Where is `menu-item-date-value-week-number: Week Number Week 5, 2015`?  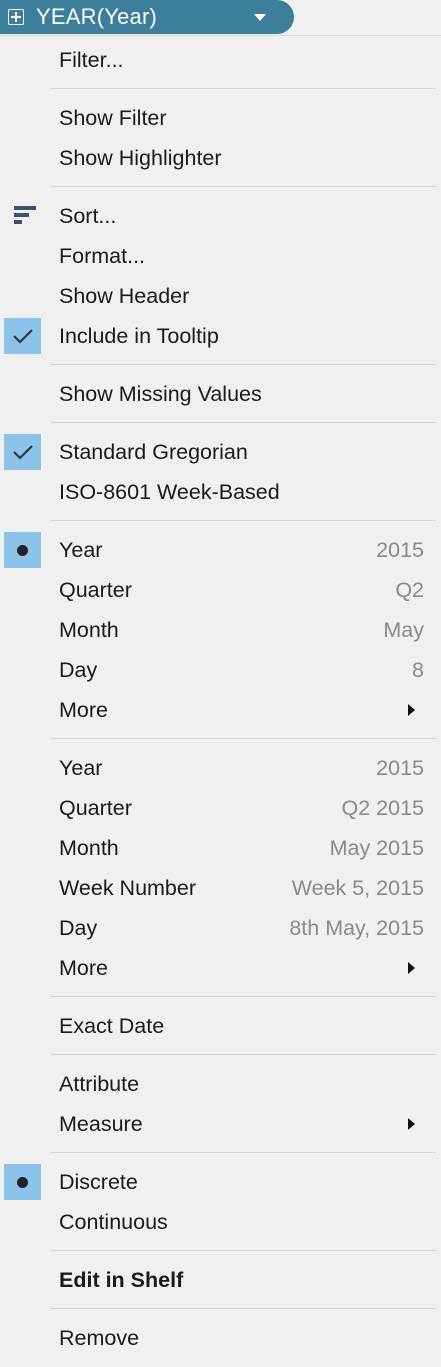 menu-item-date-value-week-number: Week Number Week 5, 2015 is located at coordinates (220, 888).